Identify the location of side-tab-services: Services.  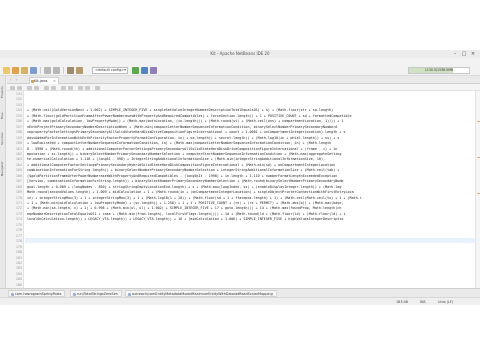
(3, 139).